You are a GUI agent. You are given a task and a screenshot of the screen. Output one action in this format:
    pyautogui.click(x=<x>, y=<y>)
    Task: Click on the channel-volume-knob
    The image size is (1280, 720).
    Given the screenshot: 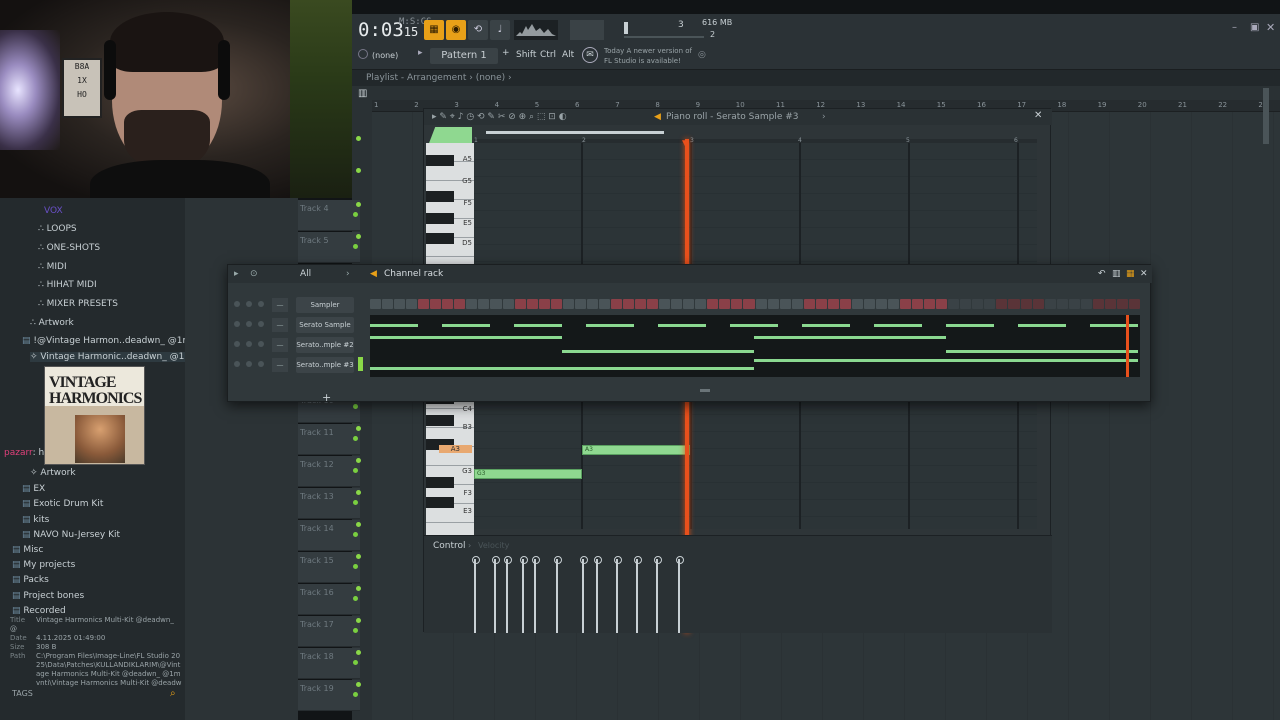 What is the action you would take?
    pyautogui.click(x=261, y=344)
    